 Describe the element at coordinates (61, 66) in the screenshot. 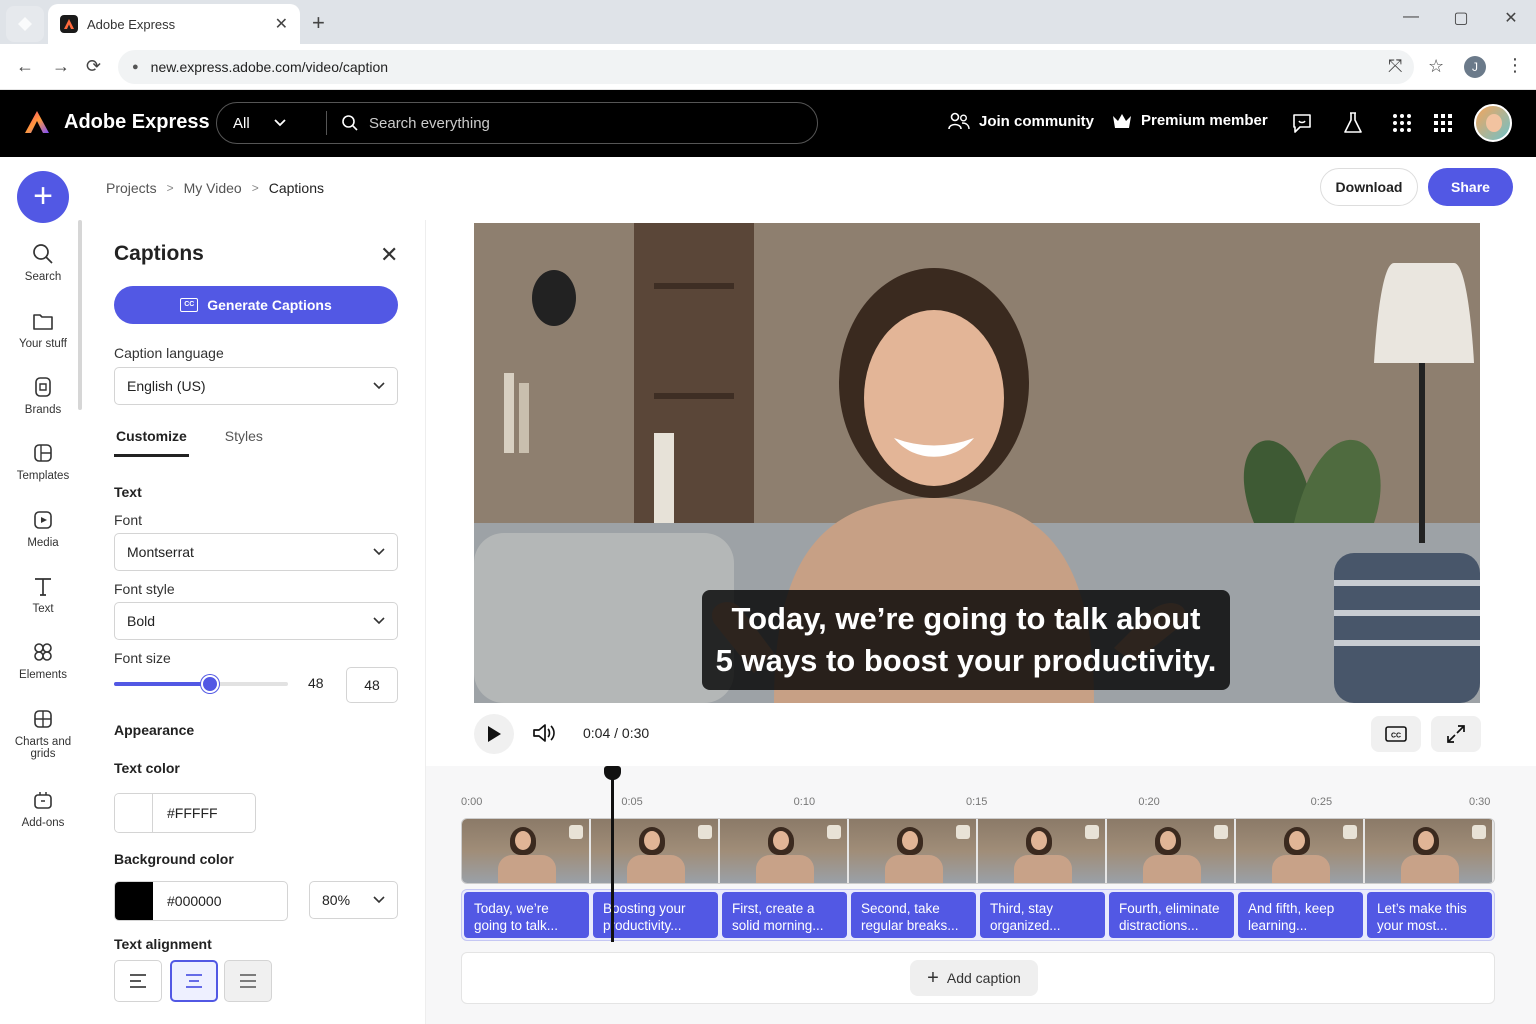

I see `forward-icon: →` at that location.